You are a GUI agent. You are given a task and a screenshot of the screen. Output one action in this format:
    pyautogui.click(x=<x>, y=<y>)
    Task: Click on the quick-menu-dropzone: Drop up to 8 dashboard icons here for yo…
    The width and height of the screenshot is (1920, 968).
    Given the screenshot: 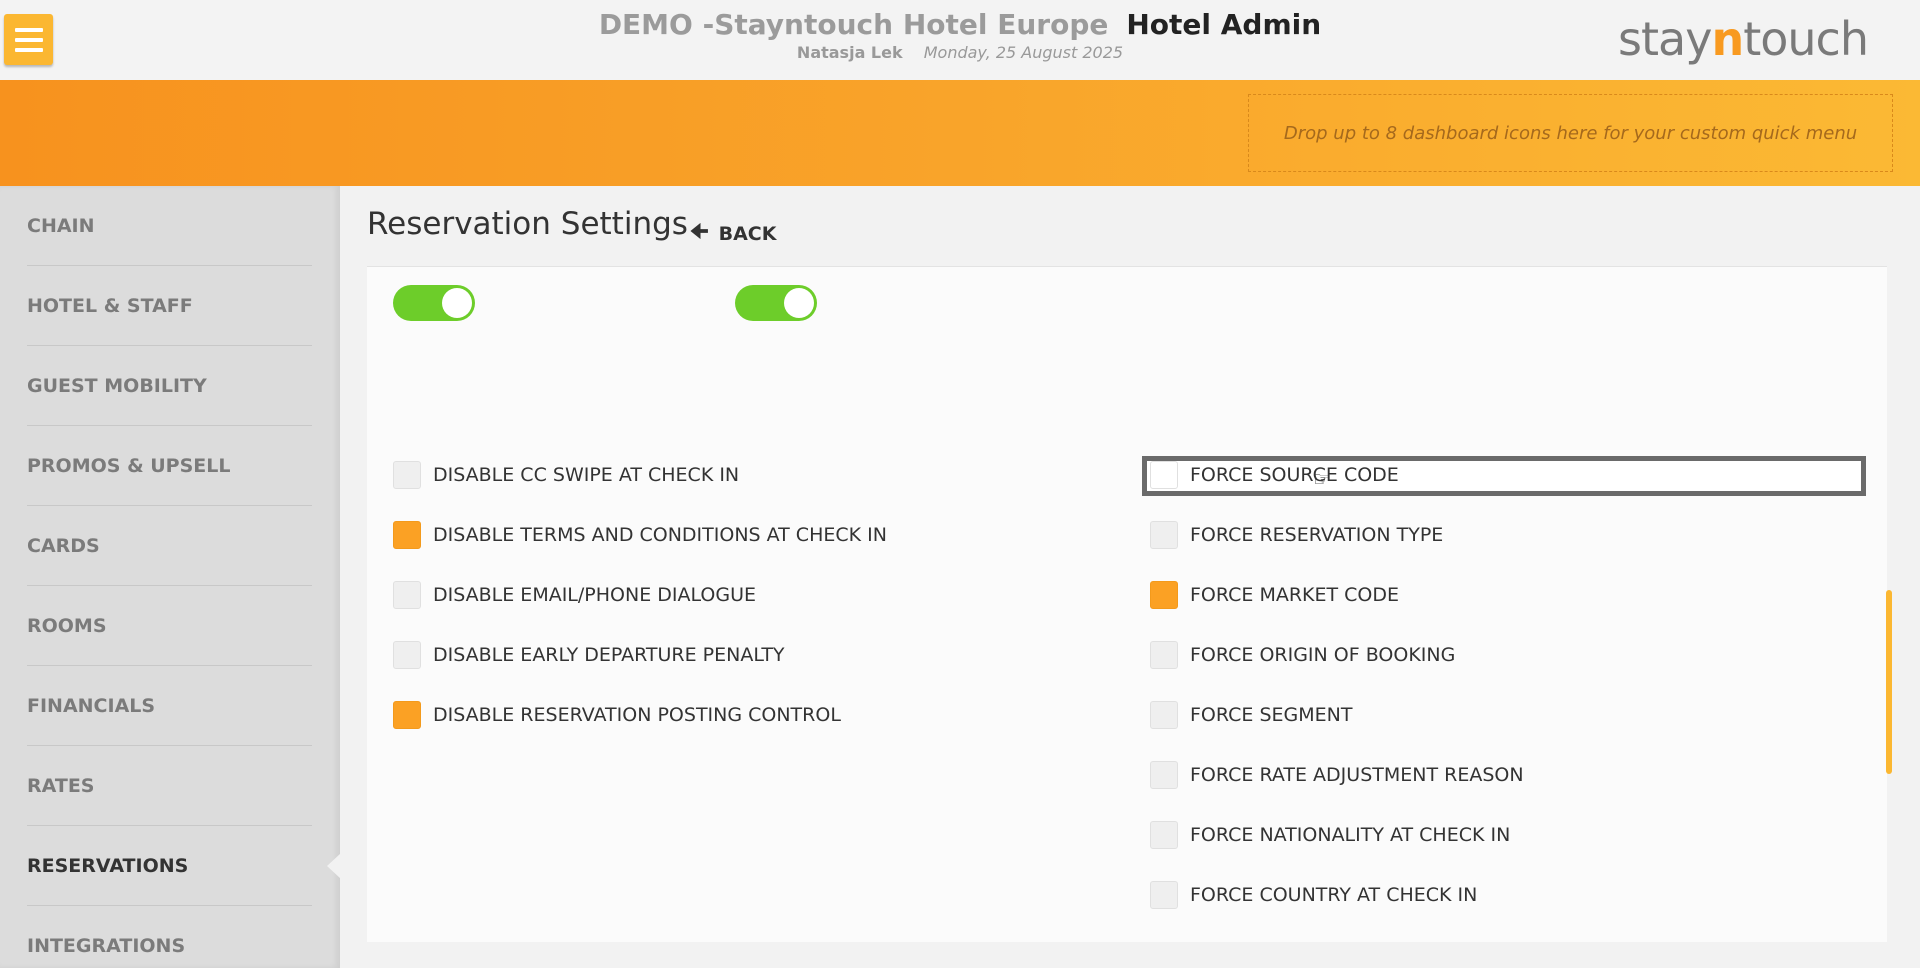 What is the action you would take?
    pyautogui.click(x=1570, y=133)
    